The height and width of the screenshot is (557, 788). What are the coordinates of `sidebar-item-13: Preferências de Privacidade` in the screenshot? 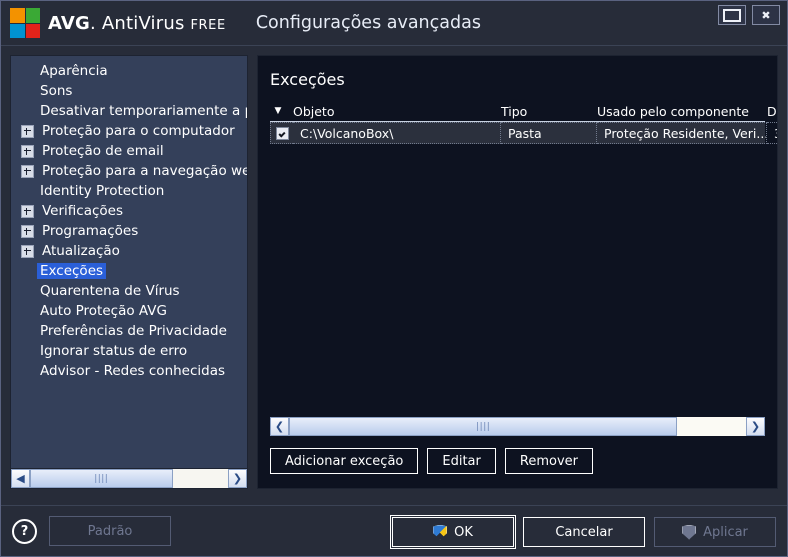 It's located at (129, 331).